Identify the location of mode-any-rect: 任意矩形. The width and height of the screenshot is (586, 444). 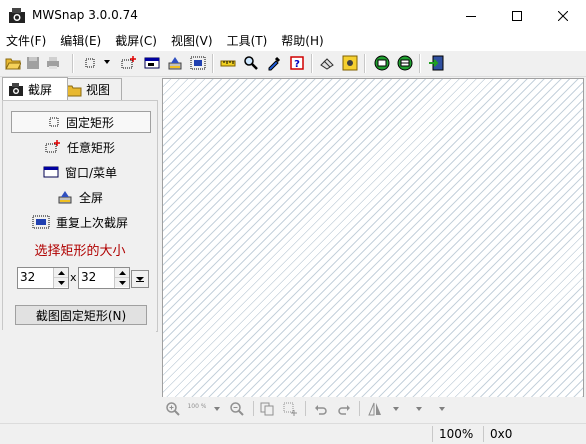
(80, 147).